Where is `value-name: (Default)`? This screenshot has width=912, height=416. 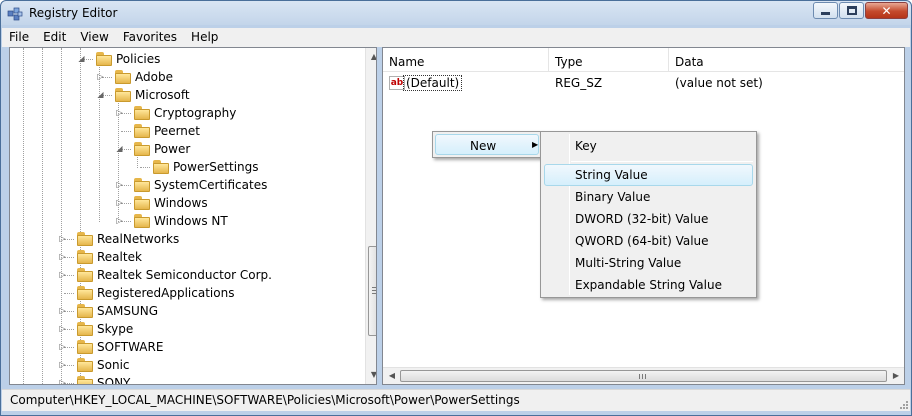 value-name: (Default) is located at coordinates (433, 83).